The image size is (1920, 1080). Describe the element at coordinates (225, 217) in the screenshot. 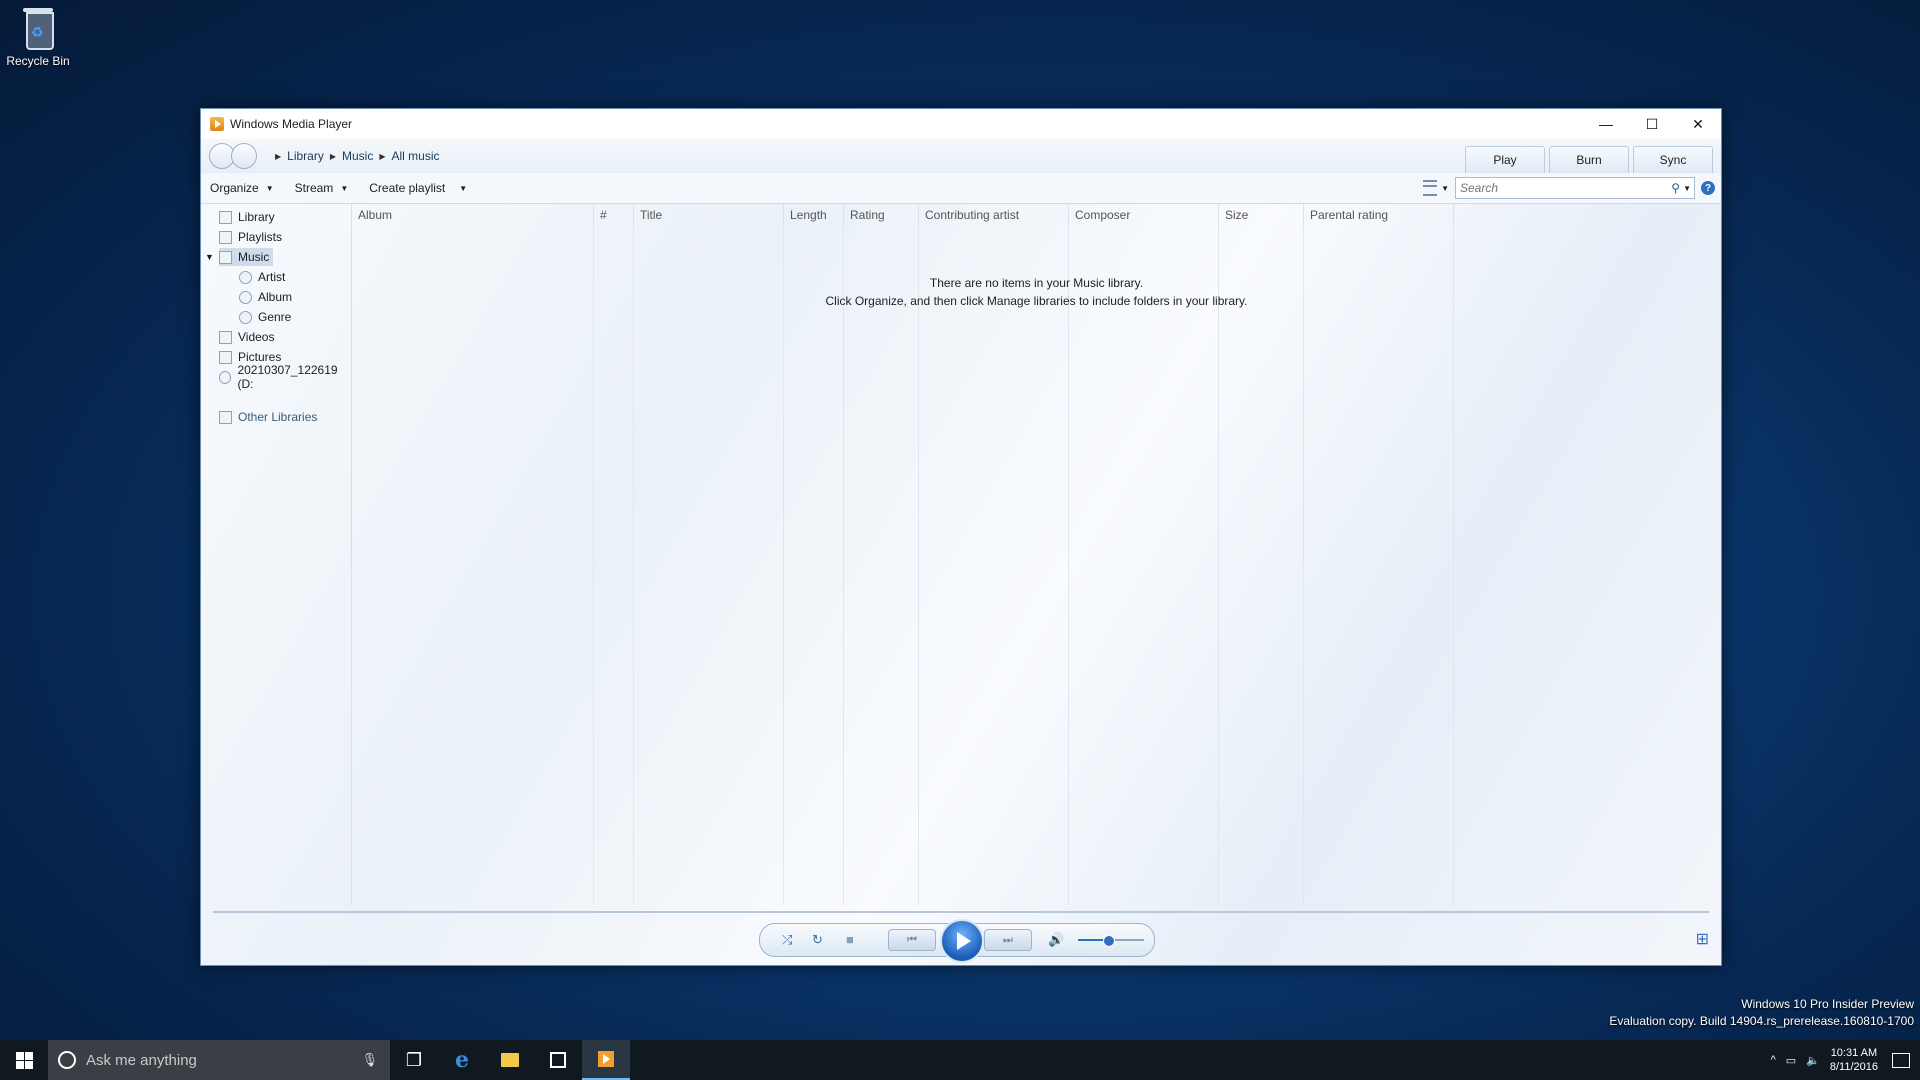

I see `library-icon` at that location.